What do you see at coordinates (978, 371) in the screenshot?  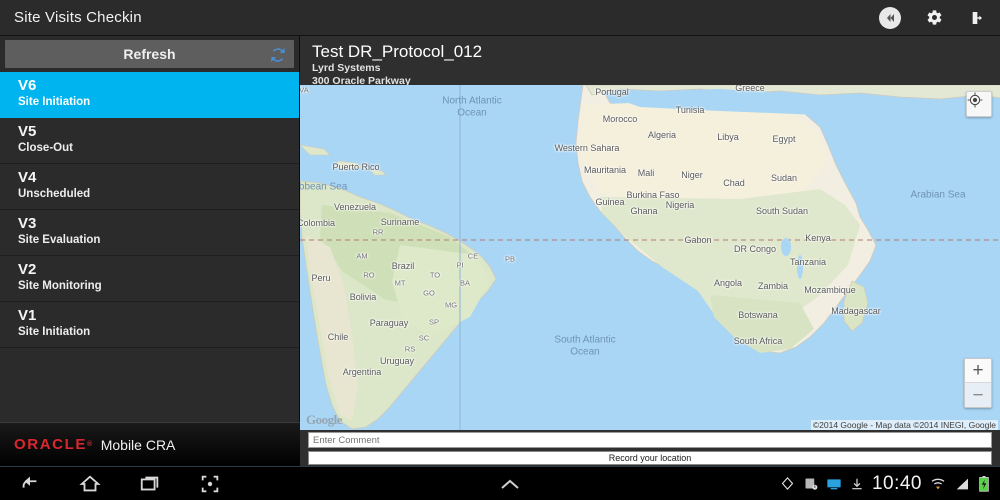 I see `zoom-in-button: +` at bounding box center [978, 371].